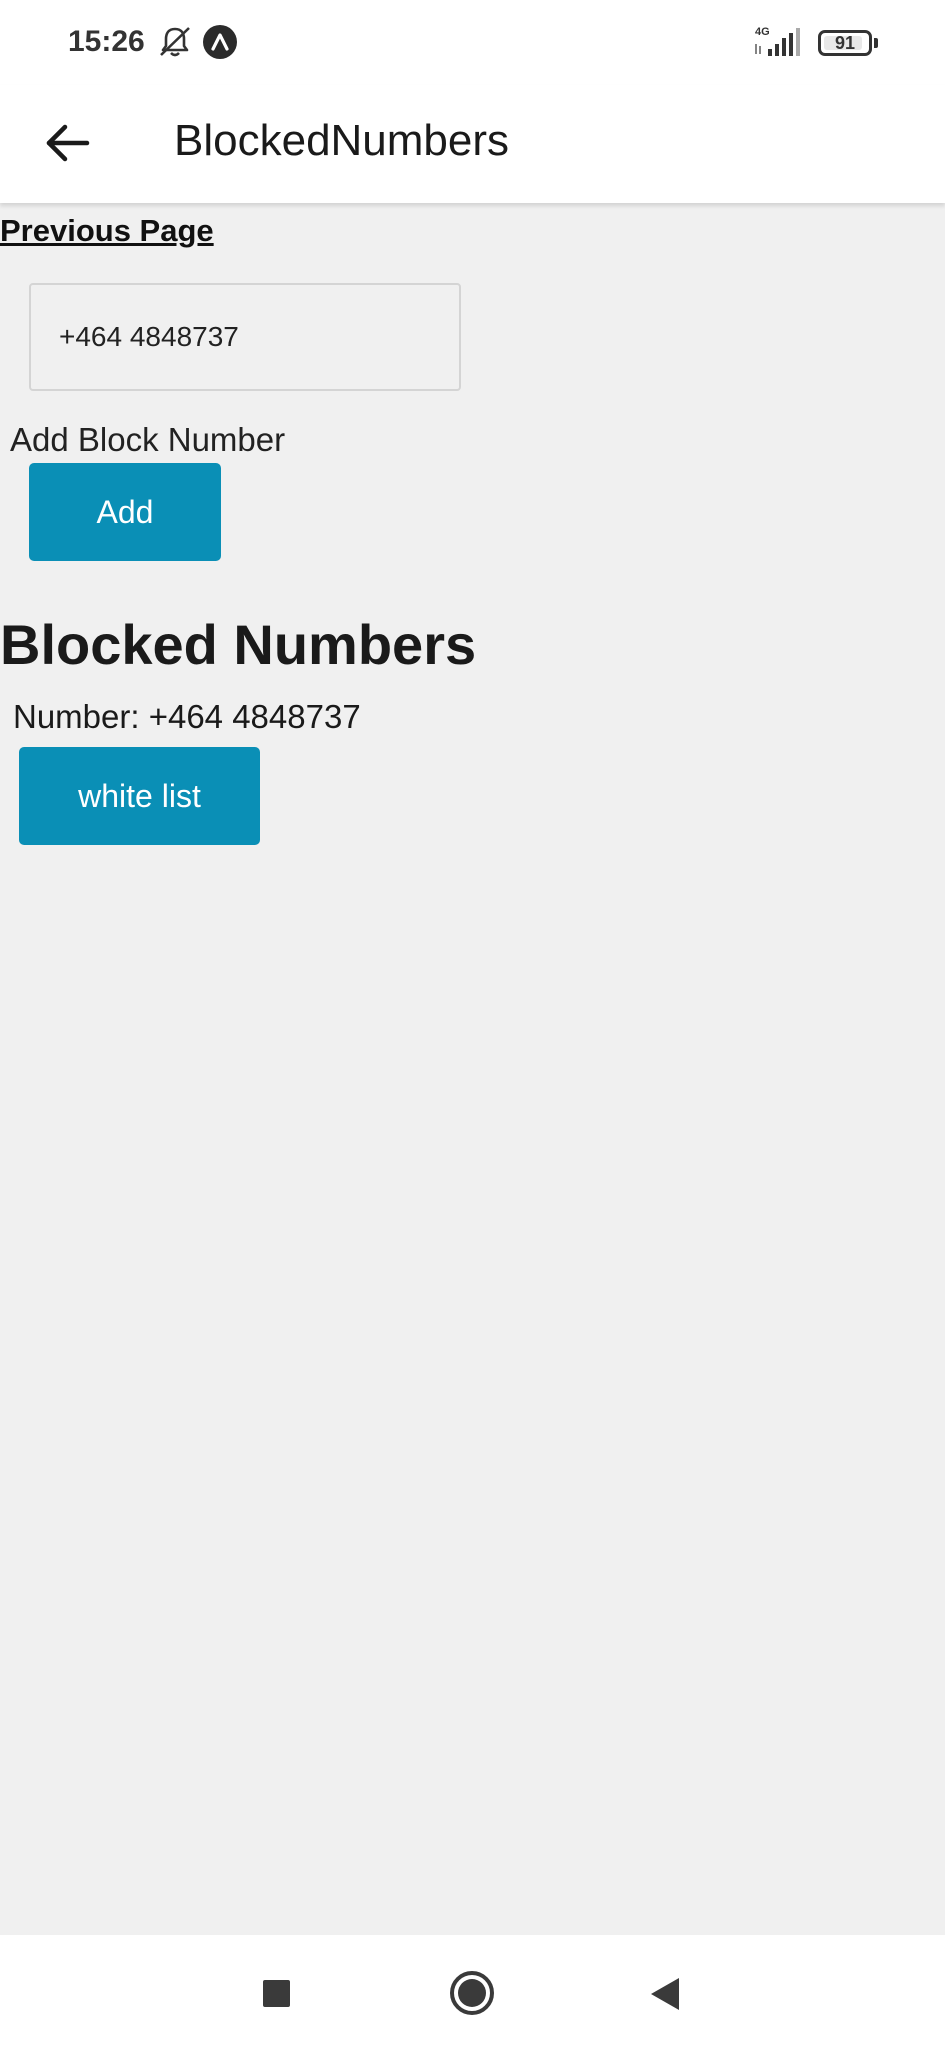 Image resolution: width=945 pixels, height=2048 pixels. What do you see at coordinates (148, 439) in the screenshot?
I see `add-block-number-label: Add Block Number` at bounding box center [148, 439].